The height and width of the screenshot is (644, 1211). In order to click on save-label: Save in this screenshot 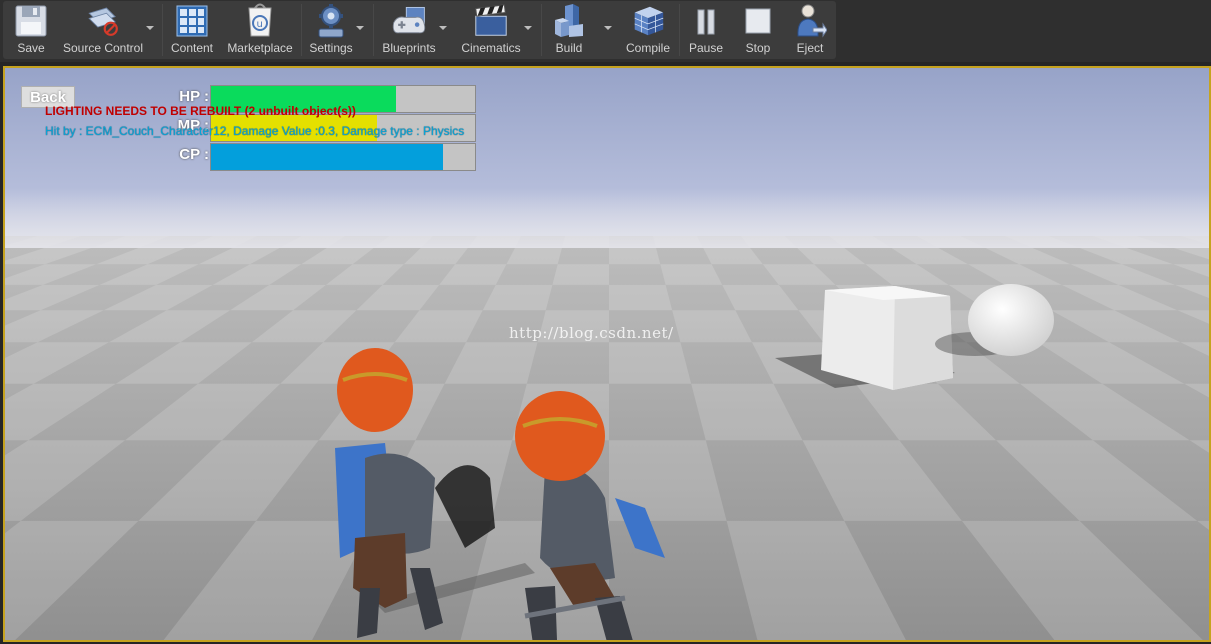, I will do `click(31, 48)`.